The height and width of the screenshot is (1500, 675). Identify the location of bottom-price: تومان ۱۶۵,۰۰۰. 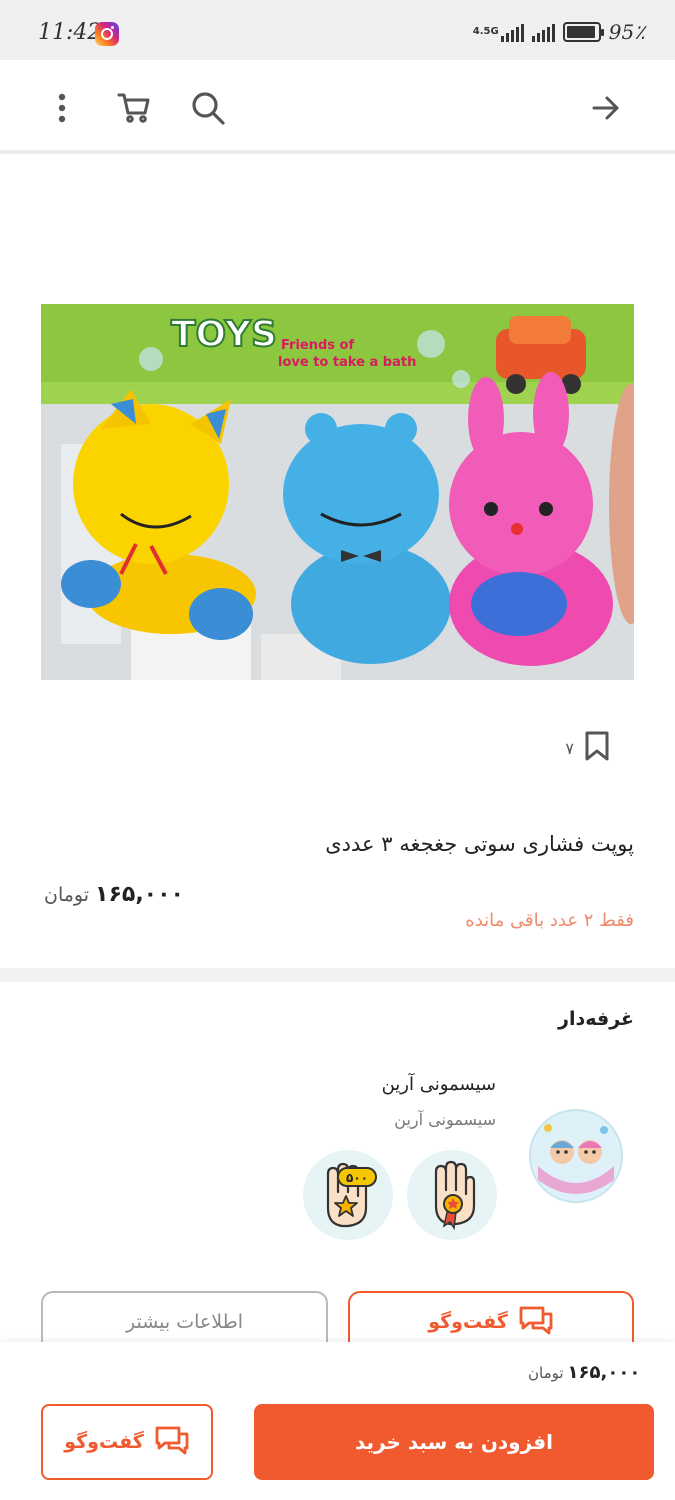
(584, 1372).